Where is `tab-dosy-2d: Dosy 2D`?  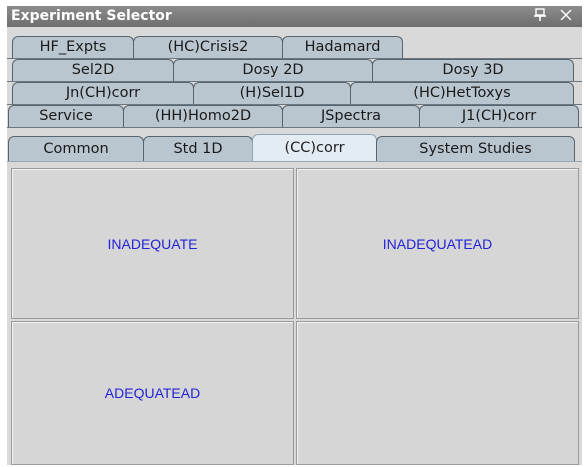
tab-dosy-2d: Dosy 2D is located at coordinates (273, 70).